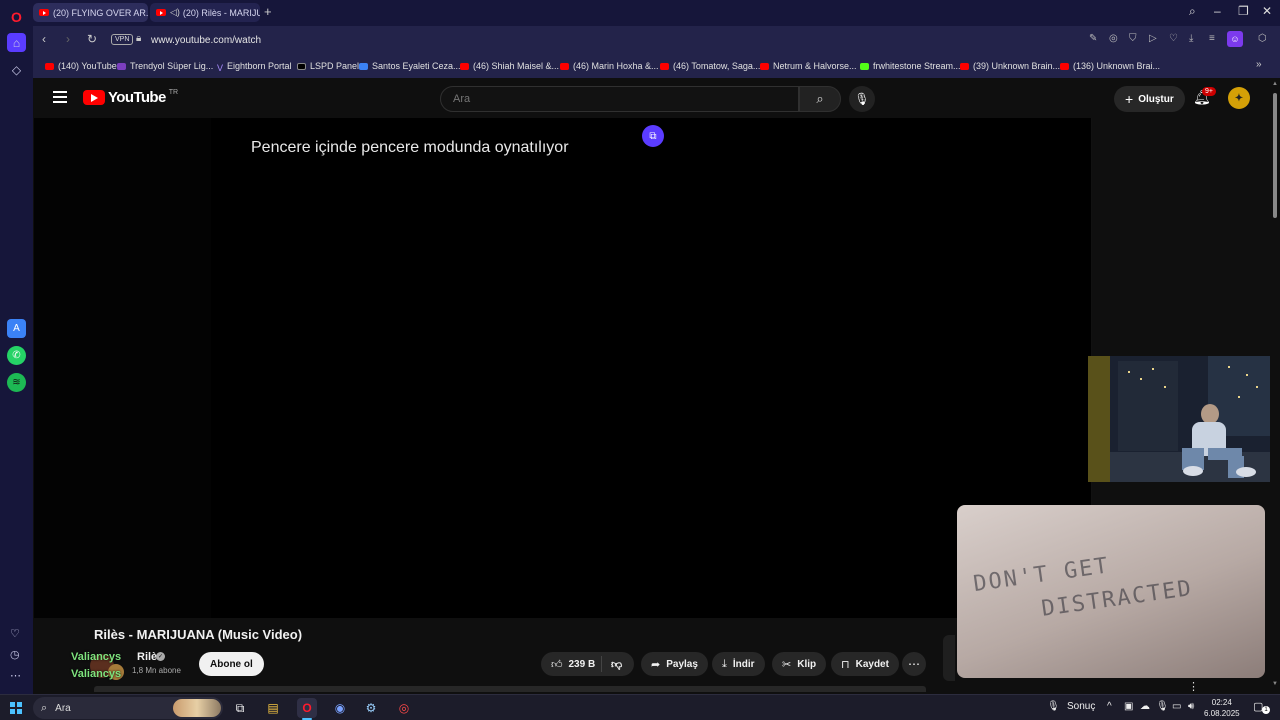 This screenshot has height=720, width=1280. What do you see at coordinates (1081, 706) in the screenshot?
I see `weather-label: Sonuç` at bounding box center [1081, 706].